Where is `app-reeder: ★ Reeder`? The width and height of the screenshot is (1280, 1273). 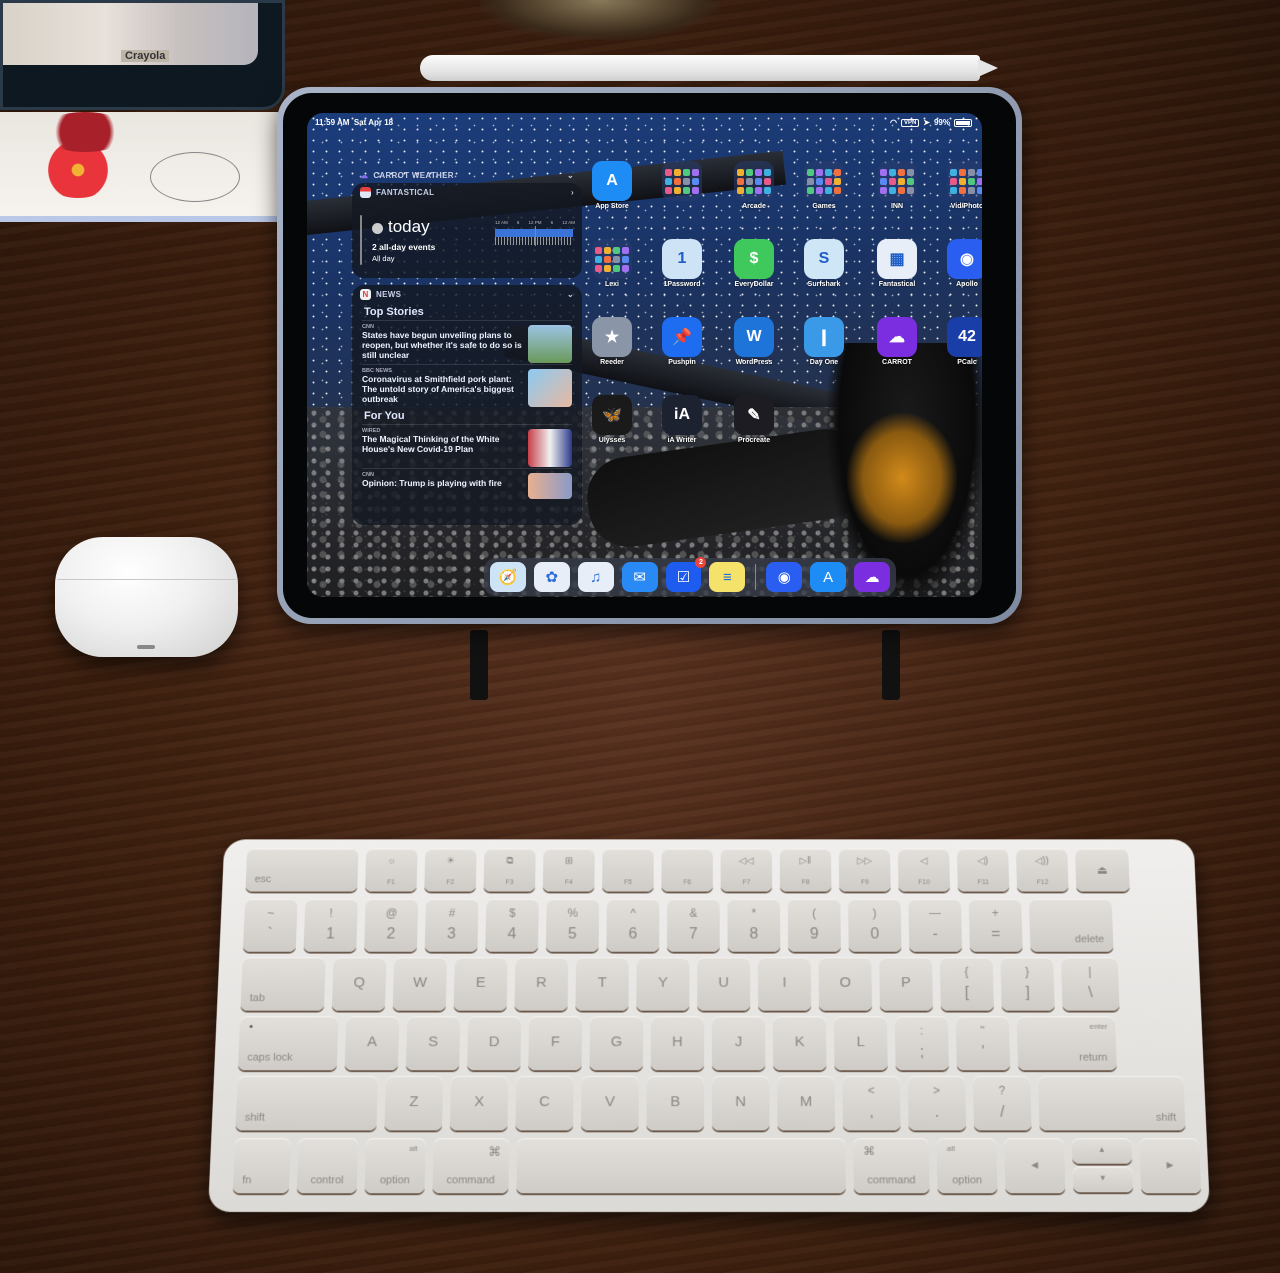
app-reeder: ★ Reeder is located at coordinates (612, 341).